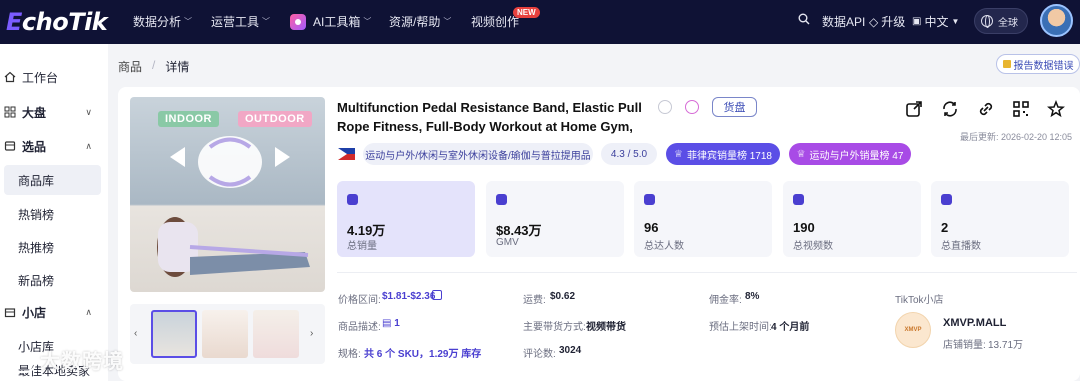 Image resolution: width=1080 pixels, height=381 pixels. What do you see at coordinates (22, 362) in the screenshot?
I see `watermark-logo-icon` at bounding box center [22, 362].